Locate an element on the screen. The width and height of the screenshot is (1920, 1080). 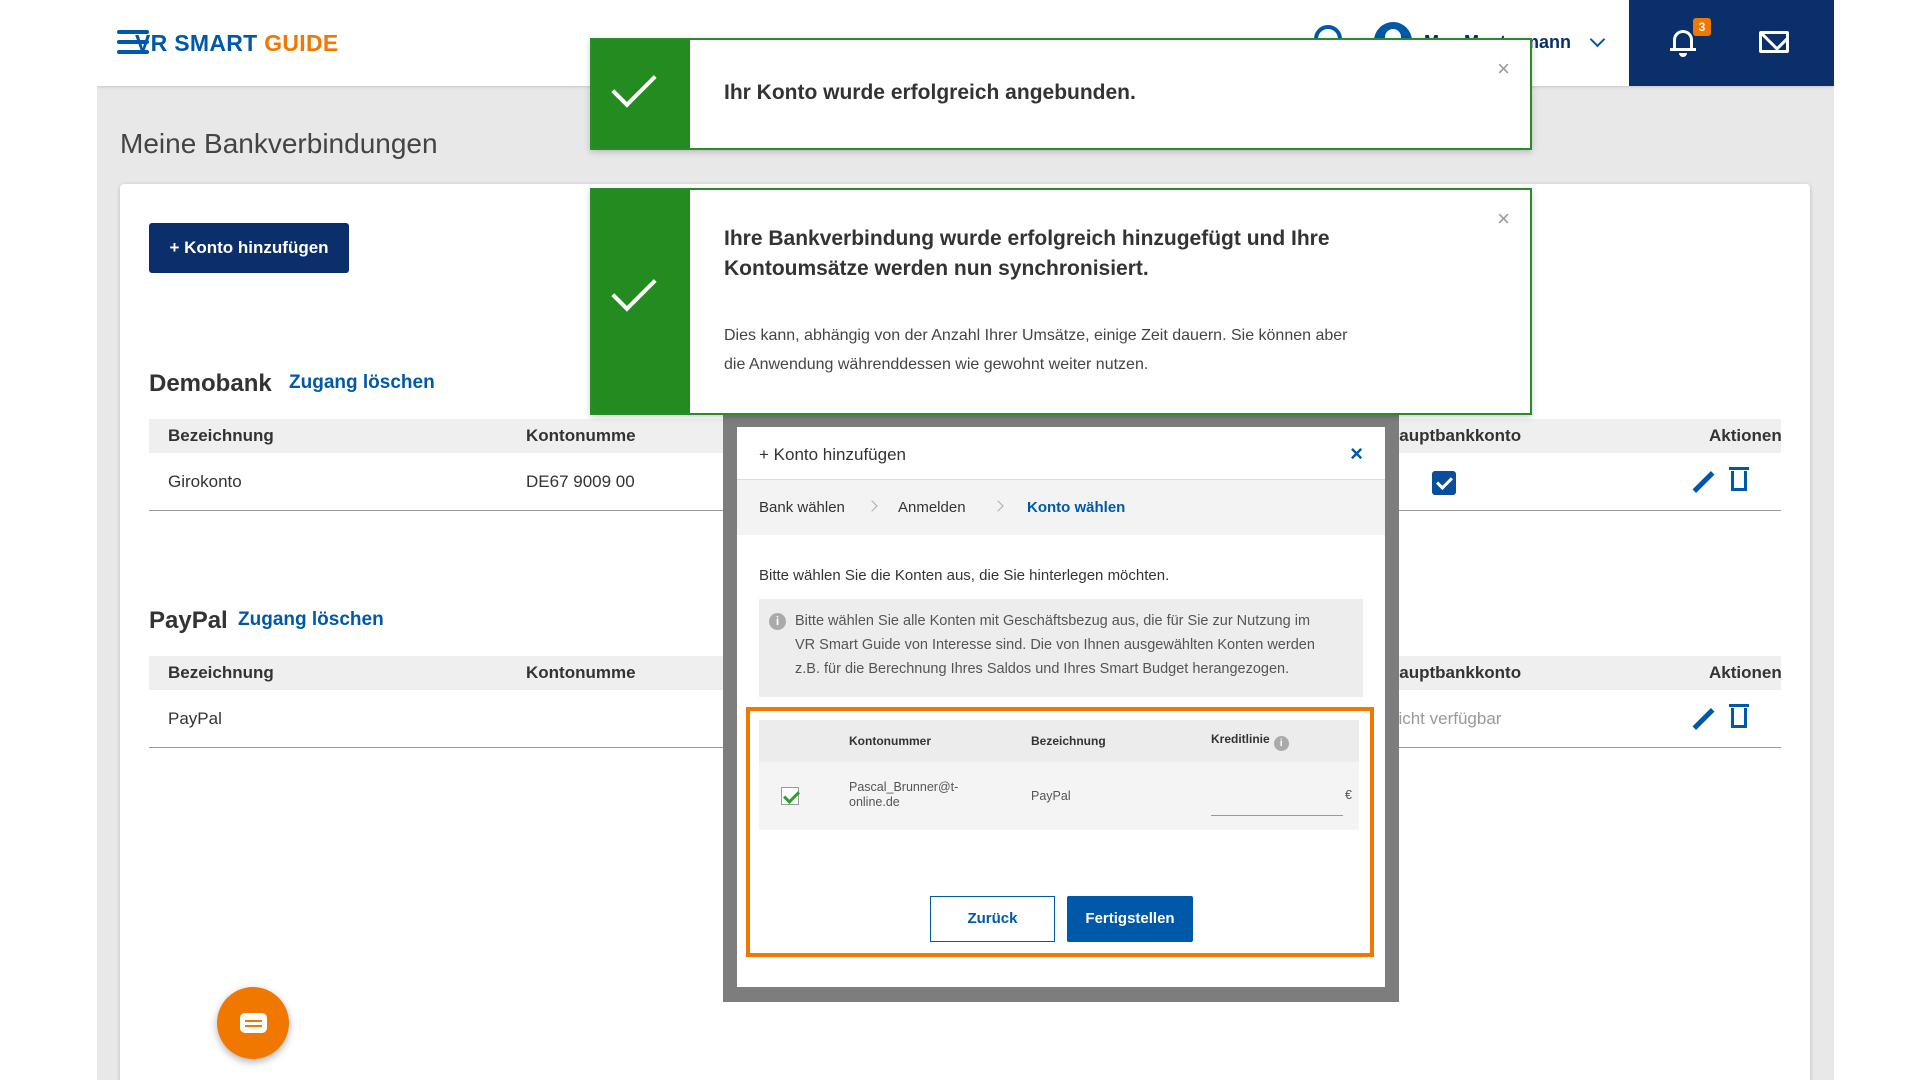
currency-label: € is located at coordinates (1348, 795).